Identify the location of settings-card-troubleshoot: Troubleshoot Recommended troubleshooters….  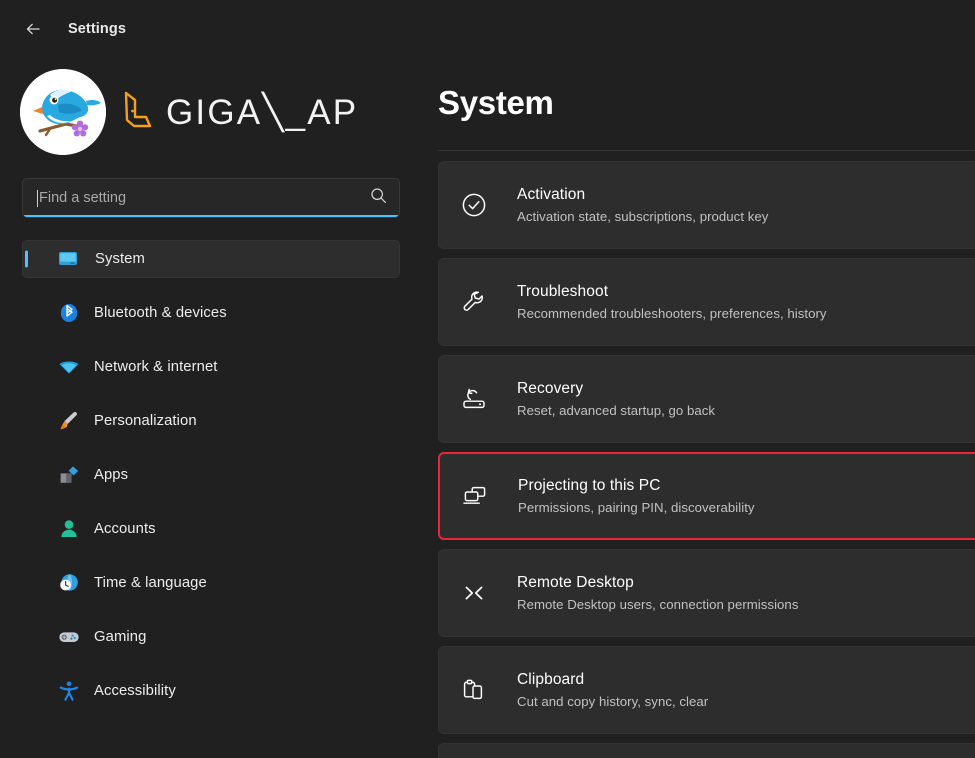
(706, 302).